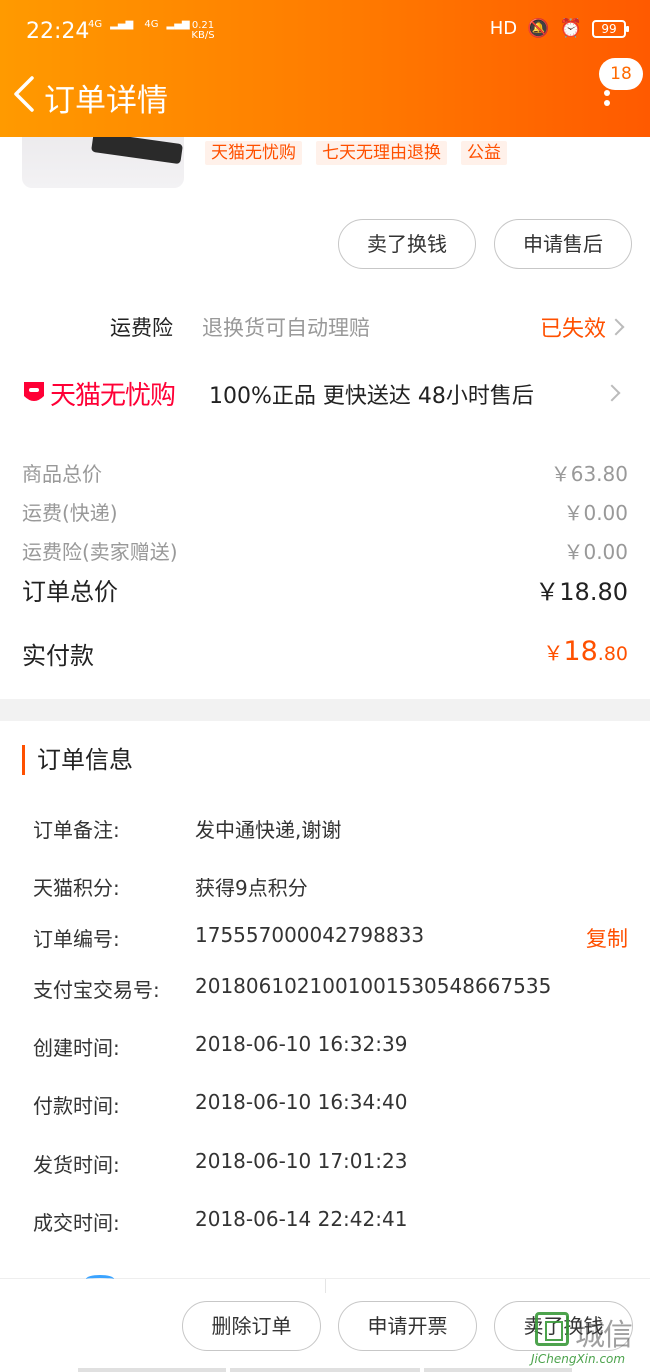  I want to click on status-bar: 22:24 4G ▂▄▆ 4G ▂▄▆ 0.21 KB/S HD 🔕 ⏰ 99, so click(325, 32).